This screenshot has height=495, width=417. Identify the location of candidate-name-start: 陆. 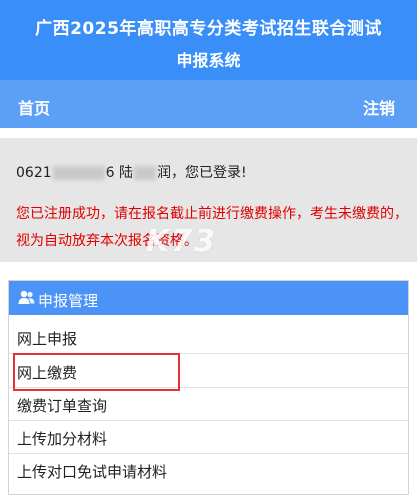
(126, 173).